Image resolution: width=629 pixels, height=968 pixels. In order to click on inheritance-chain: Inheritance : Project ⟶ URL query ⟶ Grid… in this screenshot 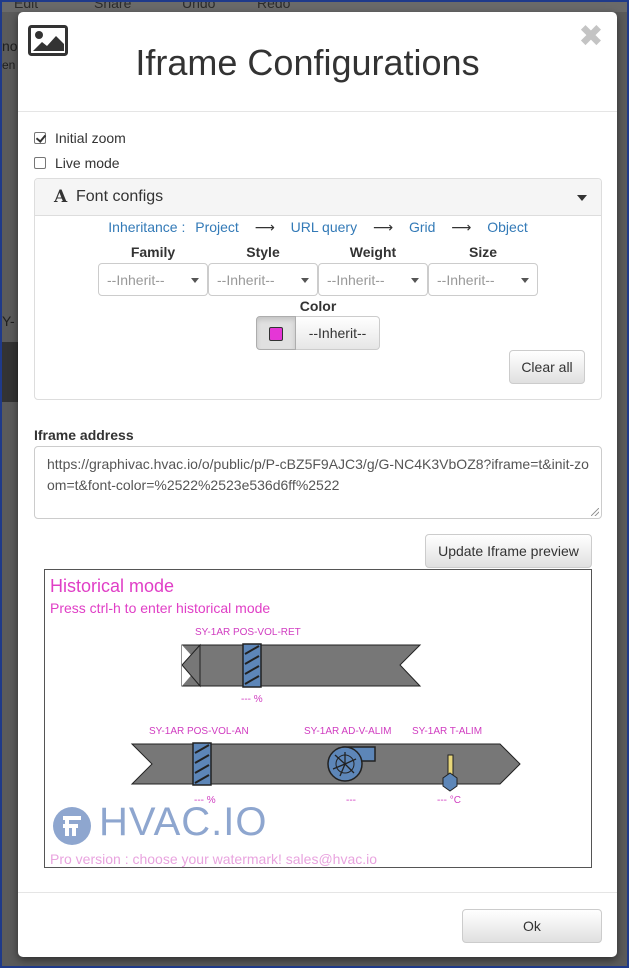, I will do `click(318, 227)`.